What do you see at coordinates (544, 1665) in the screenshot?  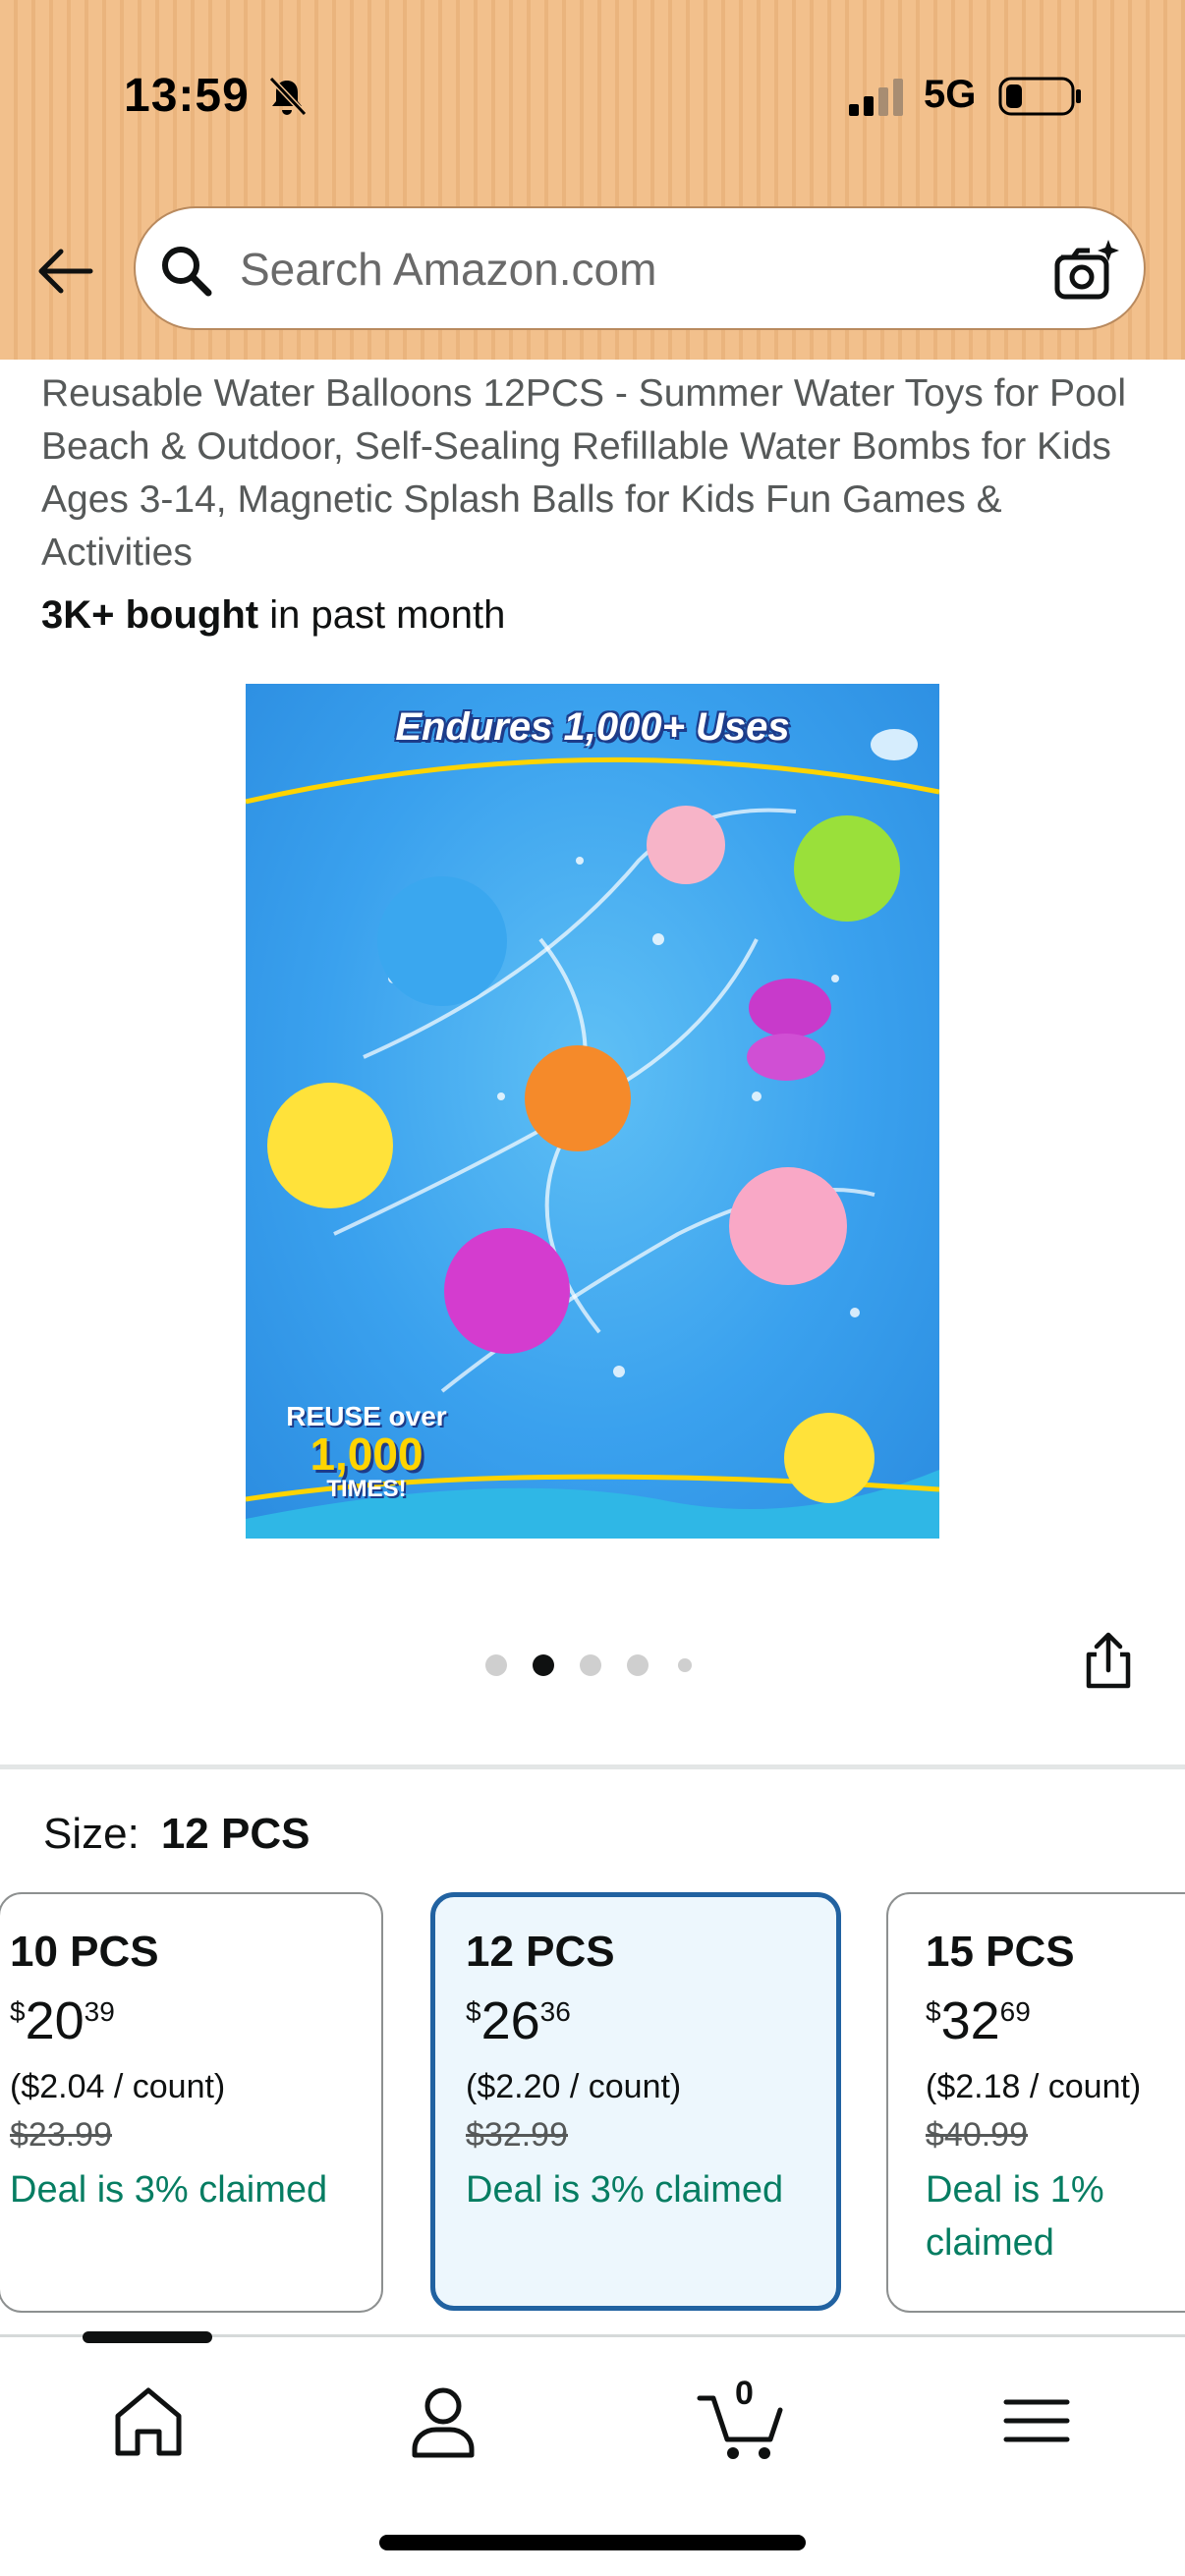 I see `carousel-dot-active` at bounding box center [544, 1665].